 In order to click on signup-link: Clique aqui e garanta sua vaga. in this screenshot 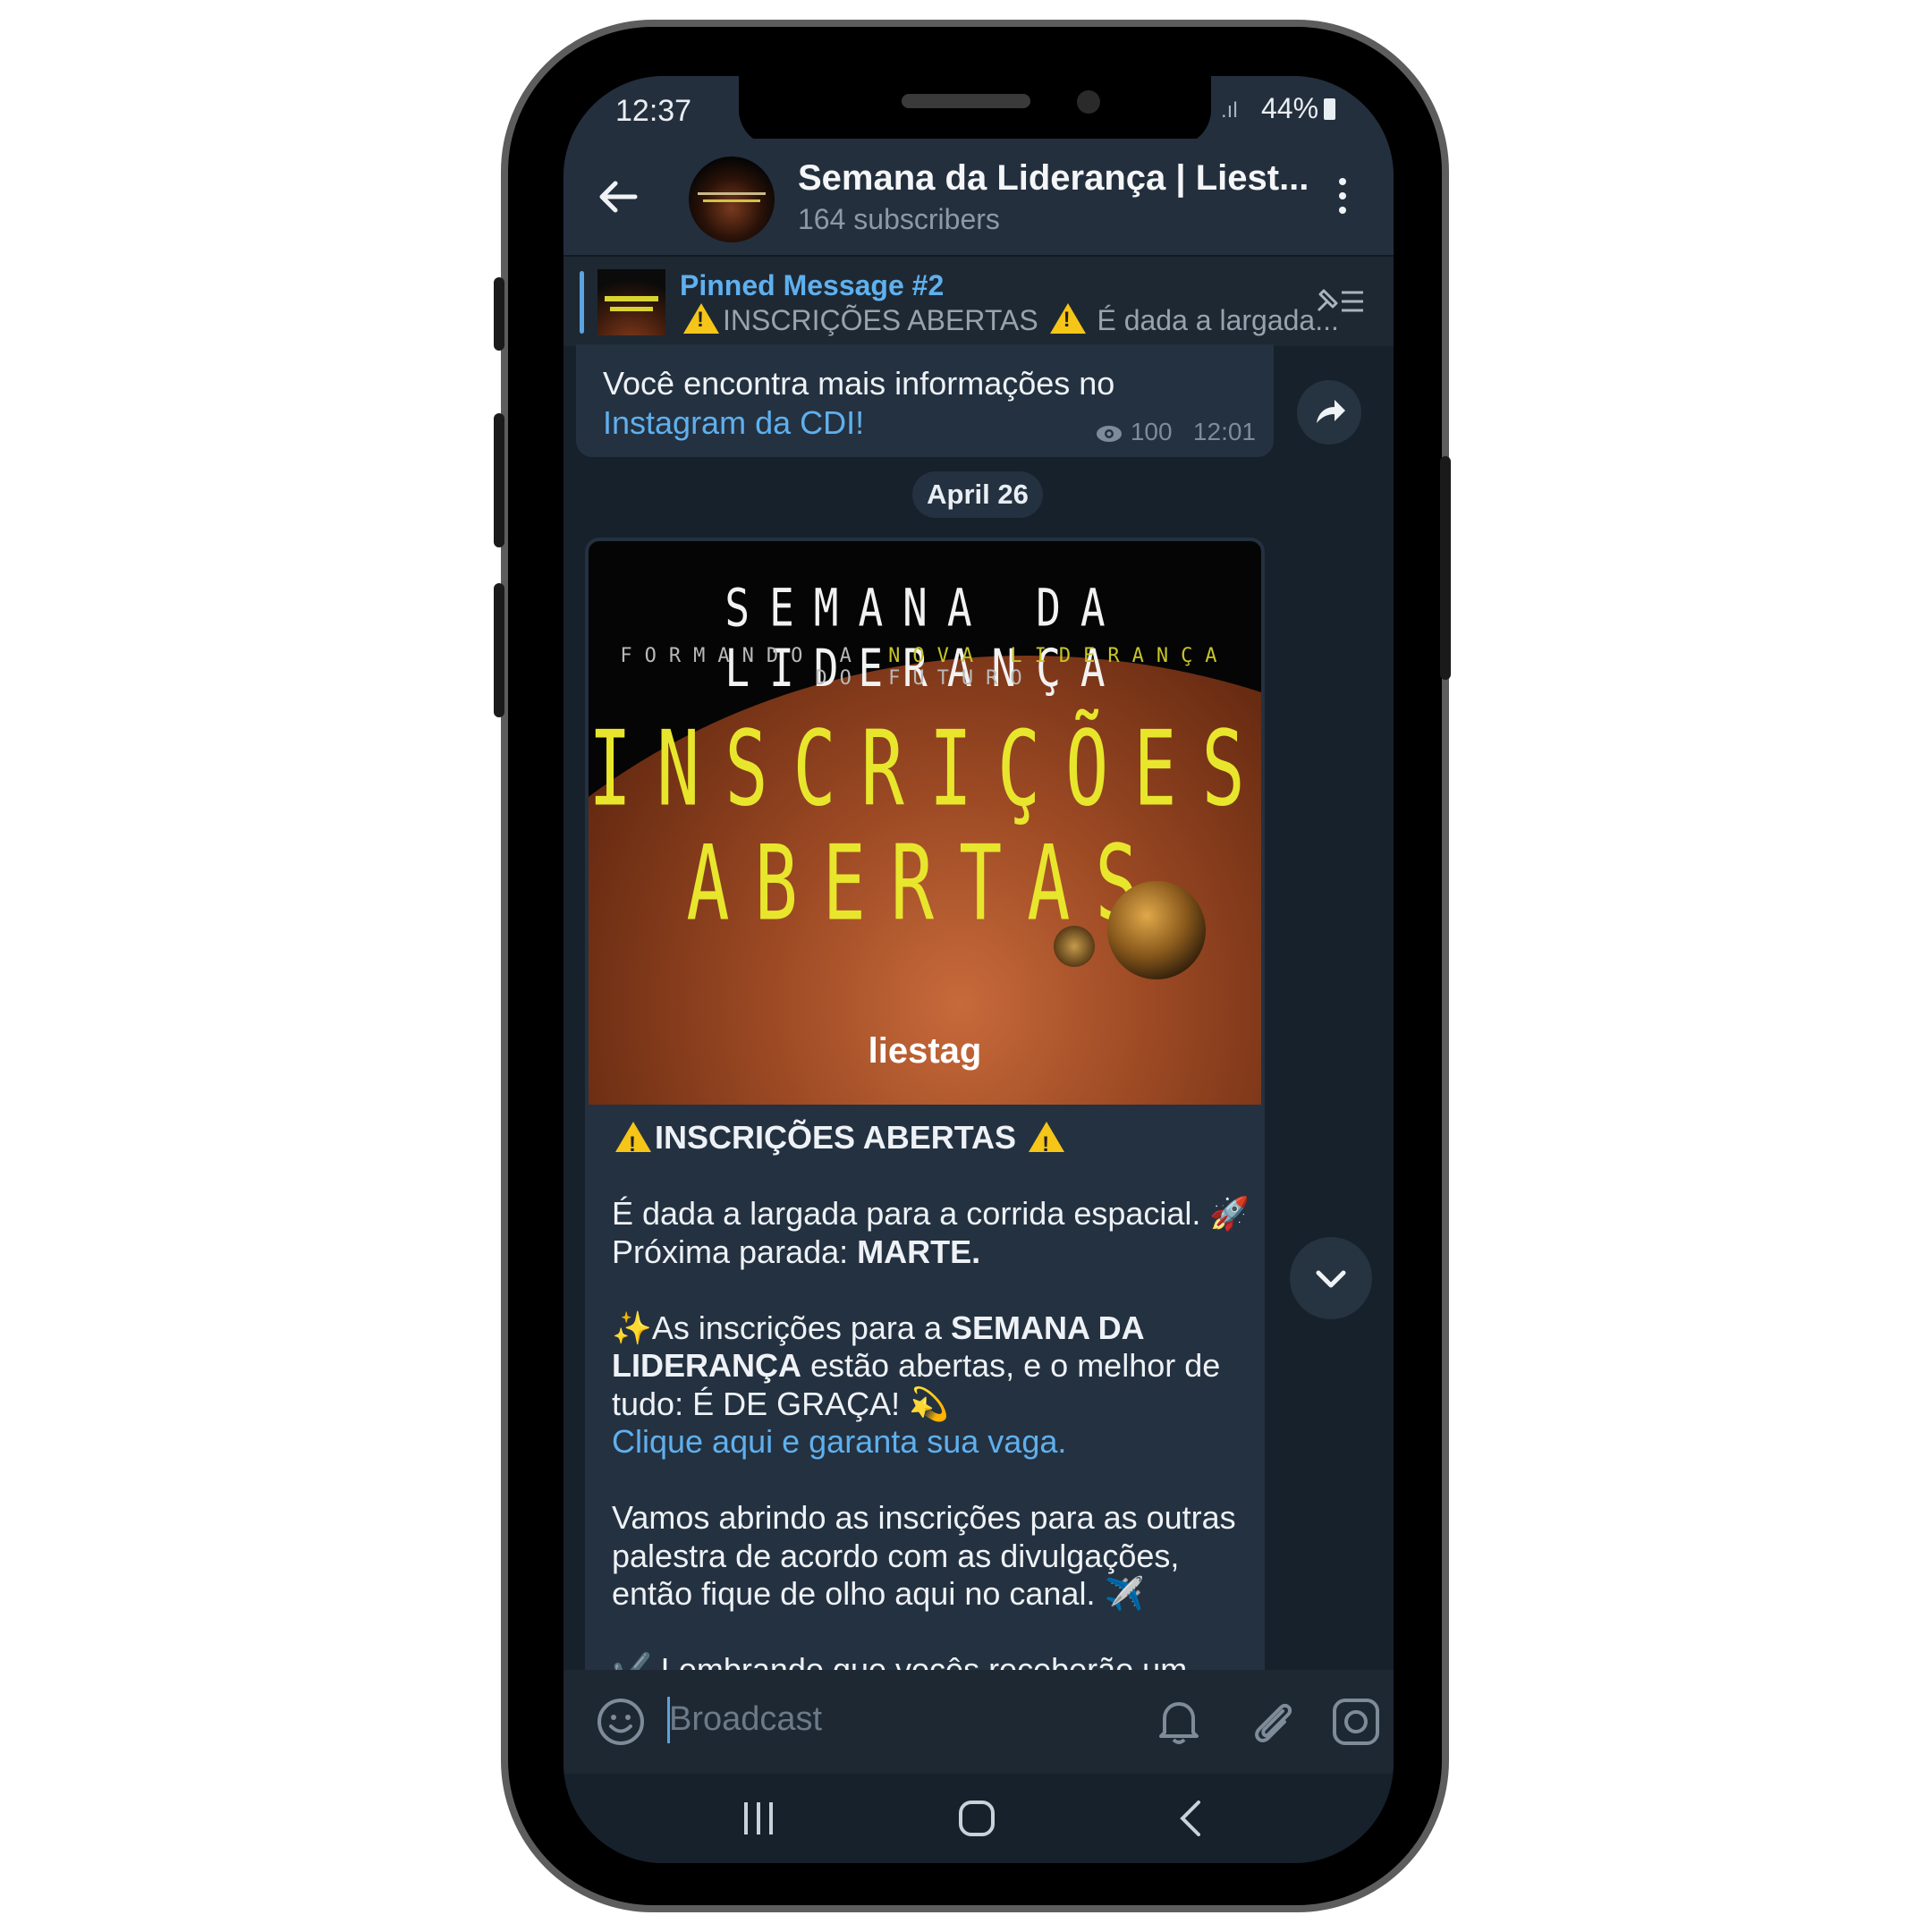, I will do `click(839, 1441)`.